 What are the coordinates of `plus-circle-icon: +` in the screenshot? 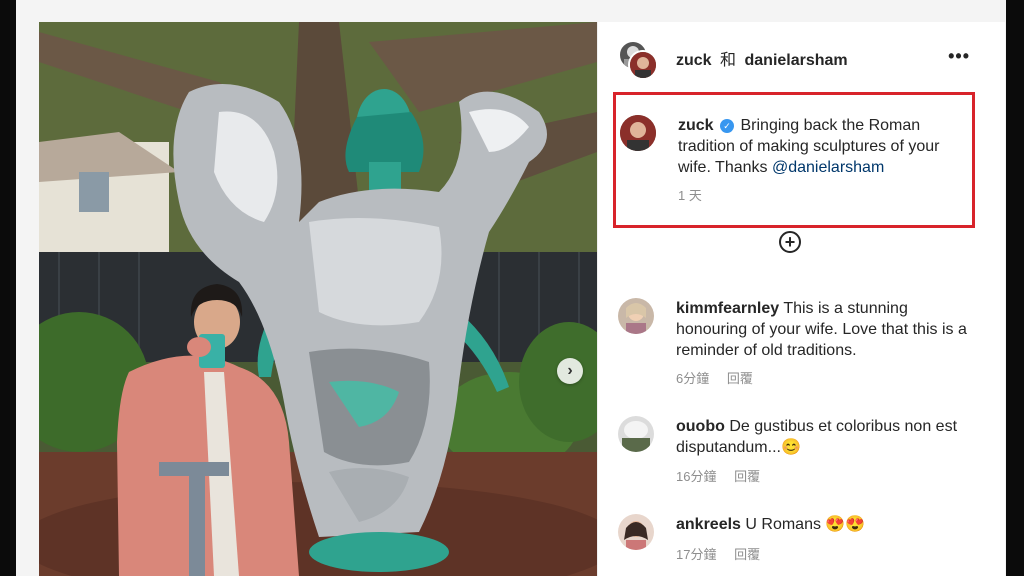 It's located at (790, 242).